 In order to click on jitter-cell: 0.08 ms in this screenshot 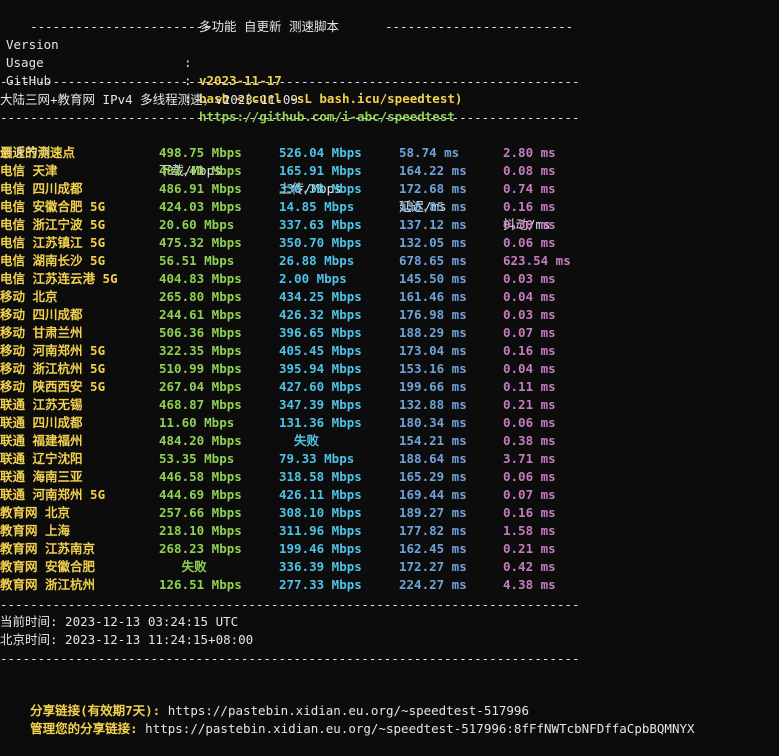, I will do `click(529, 170)`.